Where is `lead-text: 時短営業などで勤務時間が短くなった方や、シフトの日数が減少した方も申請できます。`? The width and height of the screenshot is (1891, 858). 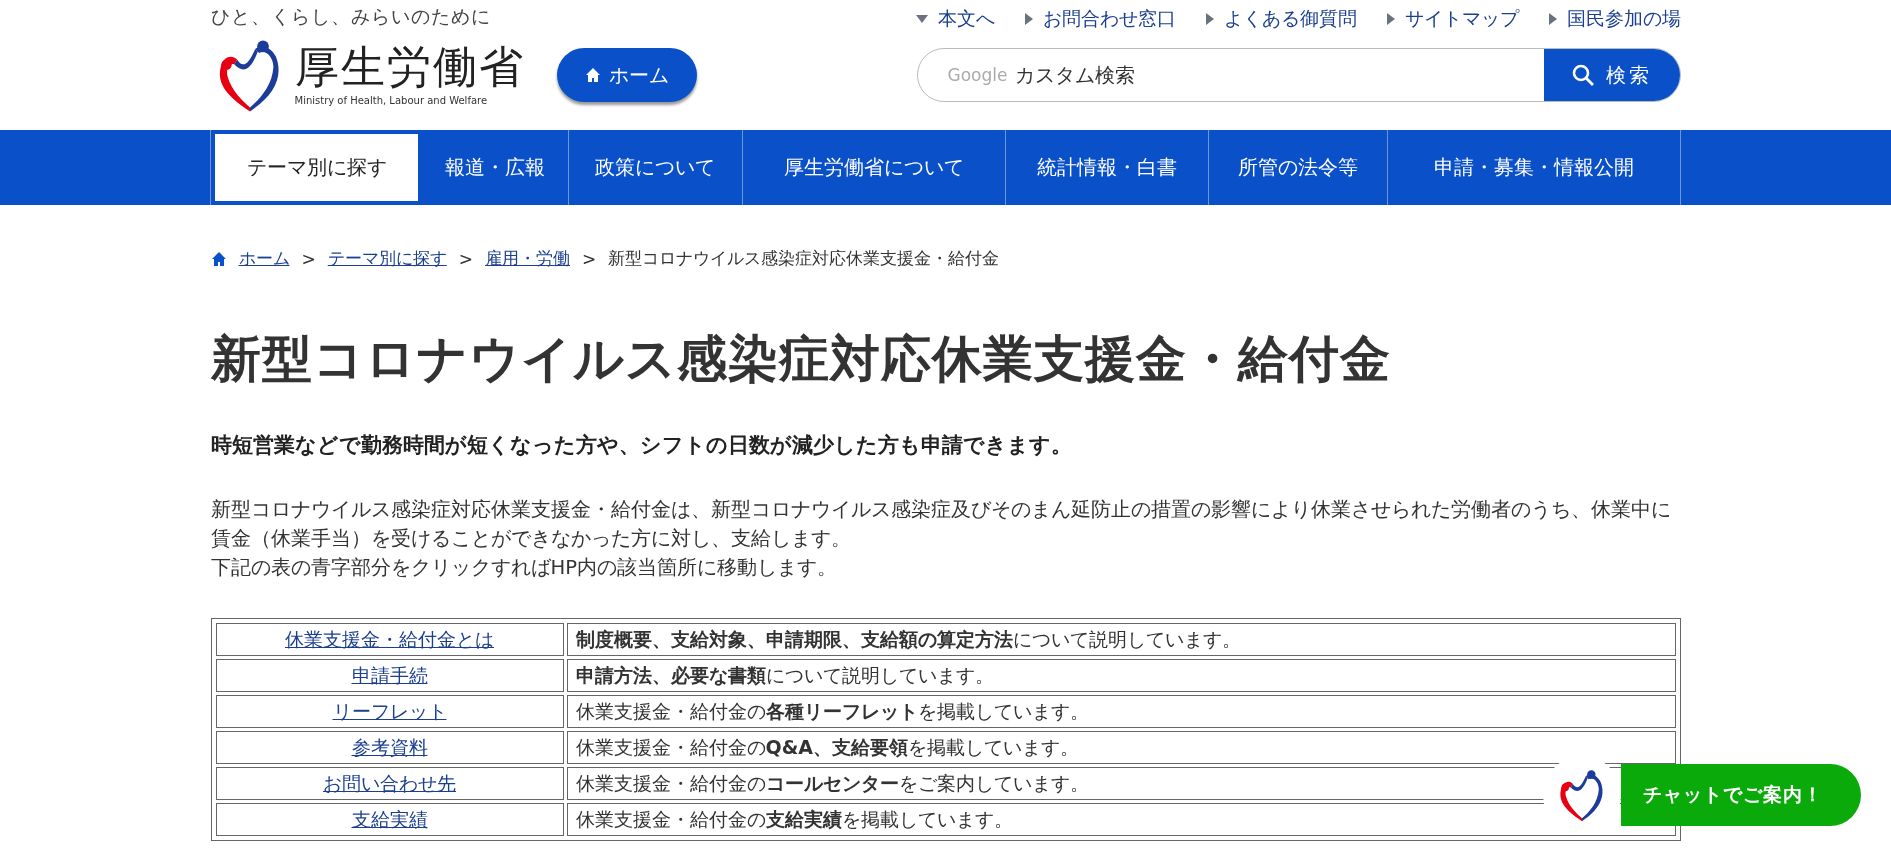
lead-text: 時短営業などで勤務時間が短くなった方や、シフトの日数が減少した方も申請できます。 is located at coordinates (641, 445).